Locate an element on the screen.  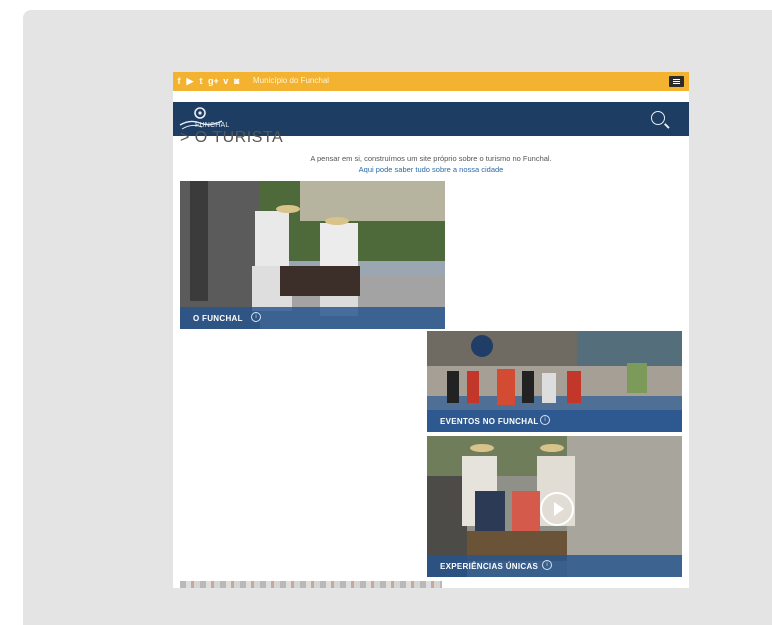
tile-caption: EXPERIÊNCIAS ÚNICAS i is located at coordinates (554, 566).